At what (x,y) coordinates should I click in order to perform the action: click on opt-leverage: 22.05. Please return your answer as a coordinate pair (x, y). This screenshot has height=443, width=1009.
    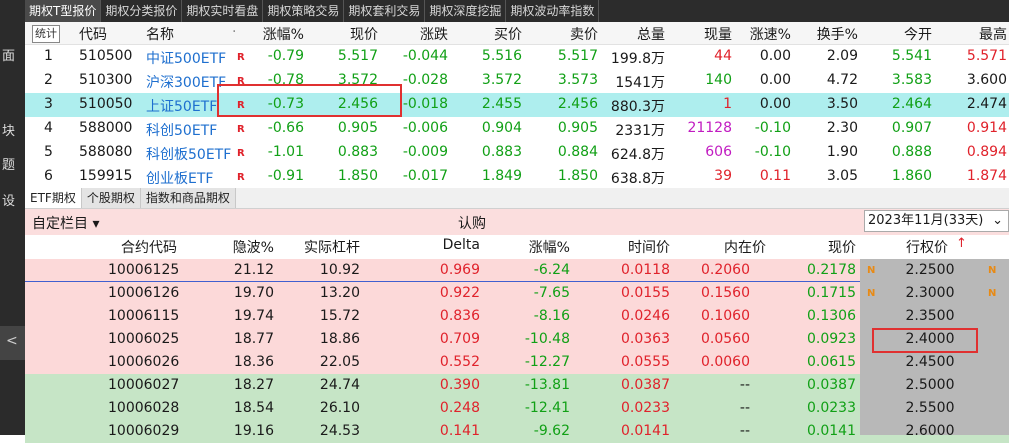
    Looking at the image, I should click on (339, 362).